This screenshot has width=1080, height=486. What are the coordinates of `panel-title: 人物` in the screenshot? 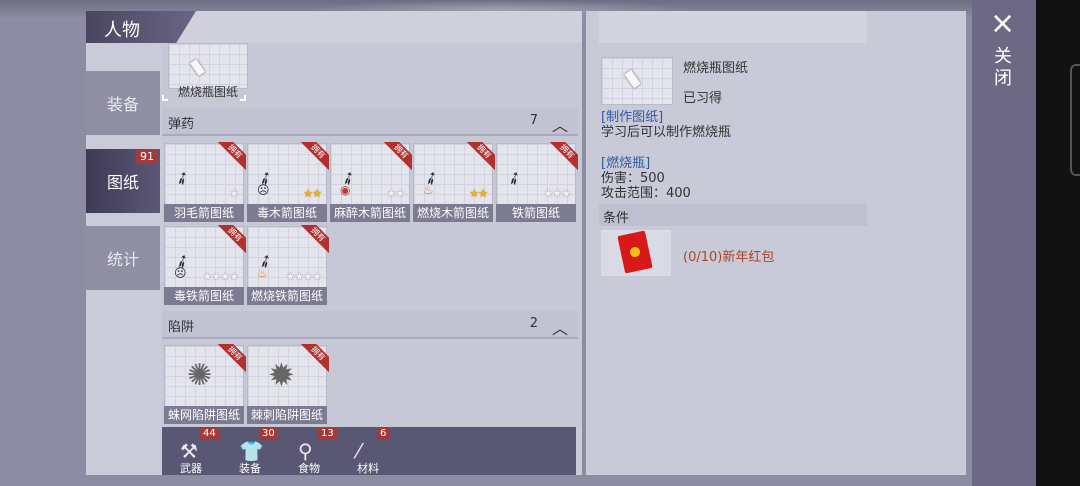 It's located at (122, 30).